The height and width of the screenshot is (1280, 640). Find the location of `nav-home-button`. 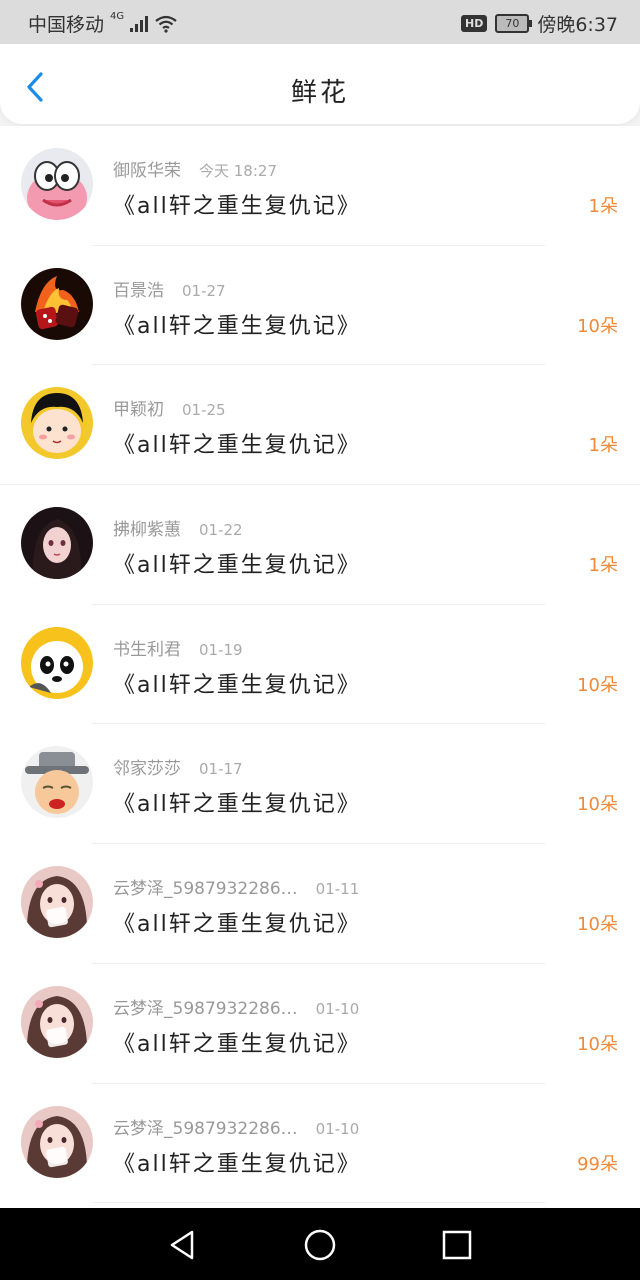

nav-home-button is located at coordinates (320, 1245).